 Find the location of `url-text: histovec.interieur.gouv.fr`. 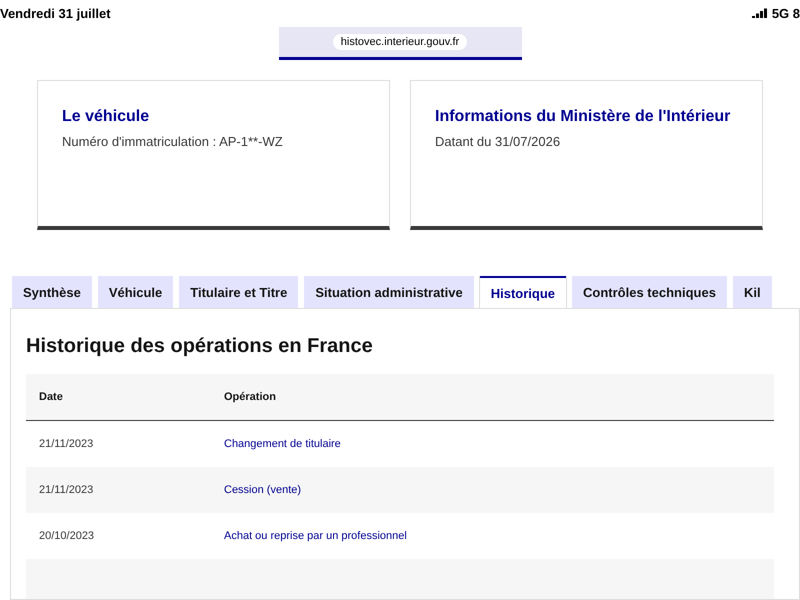

url-text: histovec.interieur.gouv.fr is located at coordinates (400, 42).